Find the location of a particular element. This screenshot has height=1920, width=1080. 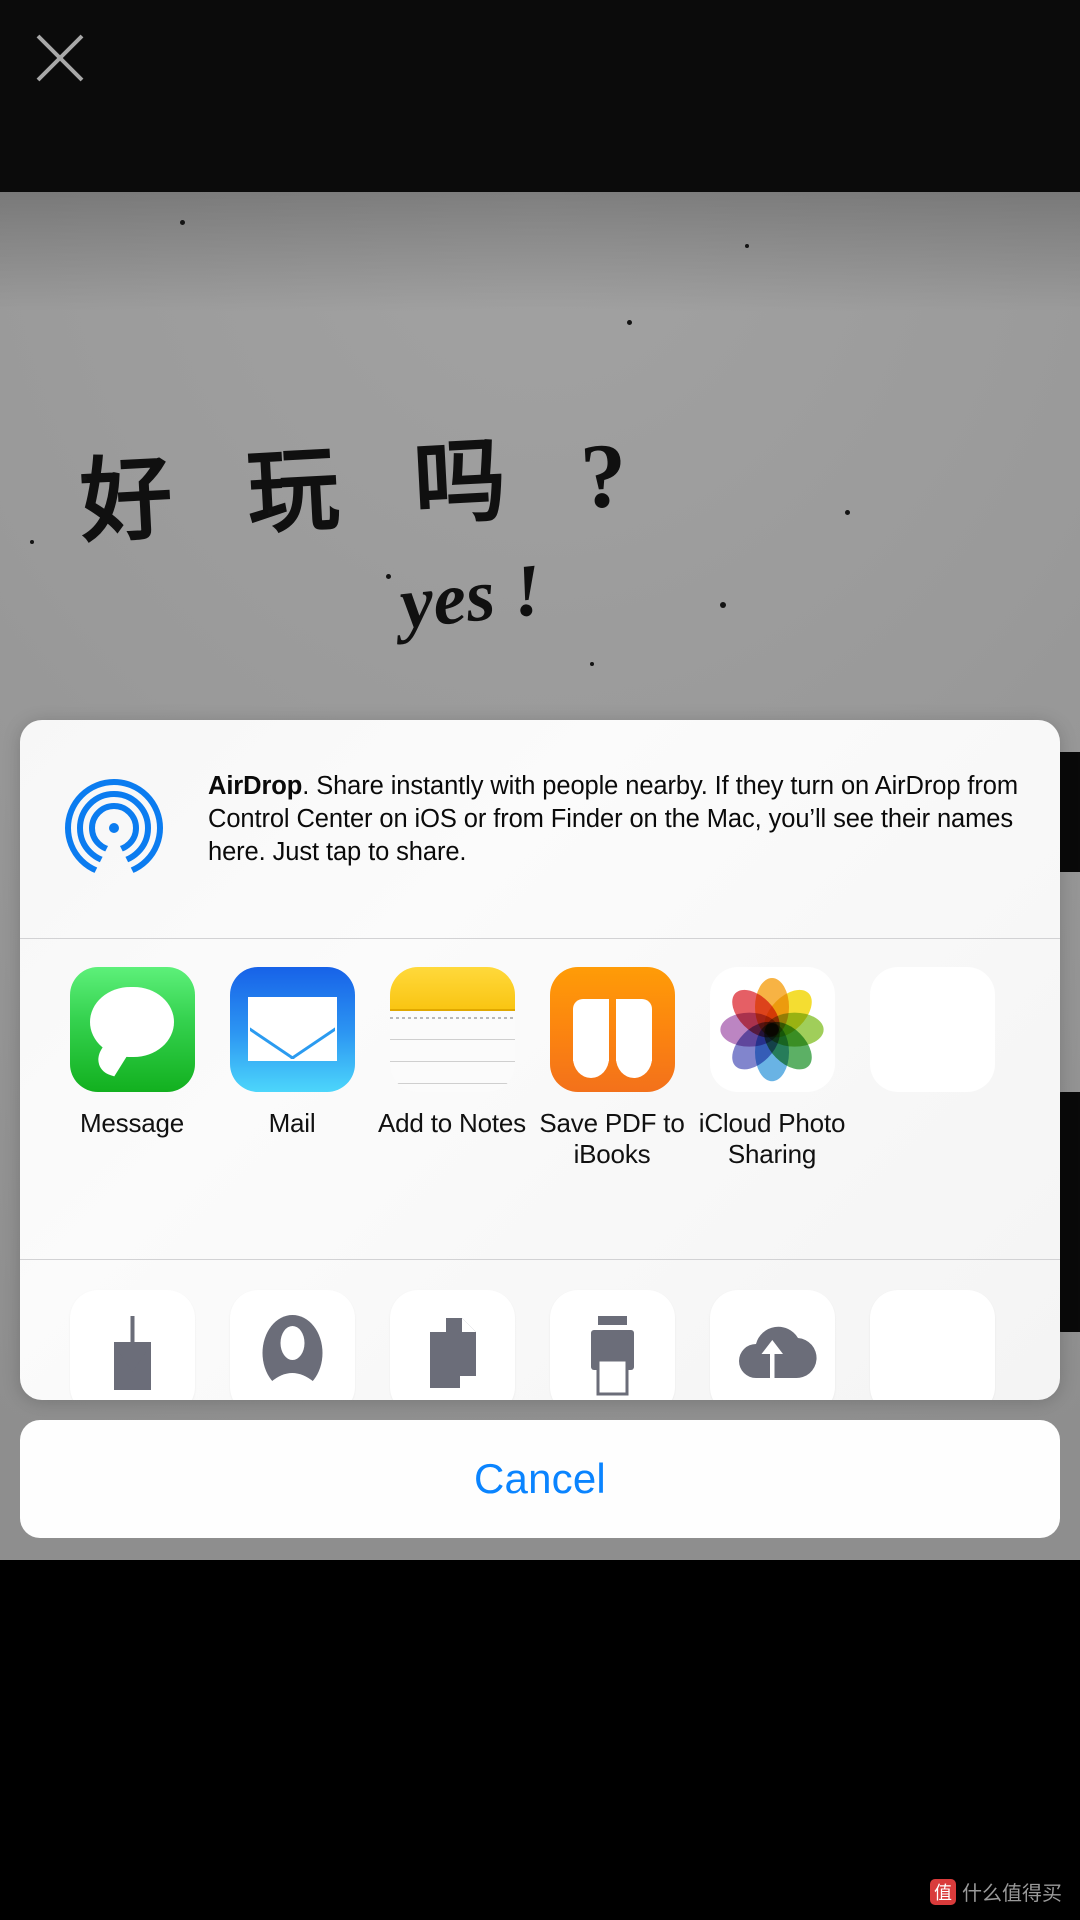

action-item-partial is located at coordinates (932, 1345).